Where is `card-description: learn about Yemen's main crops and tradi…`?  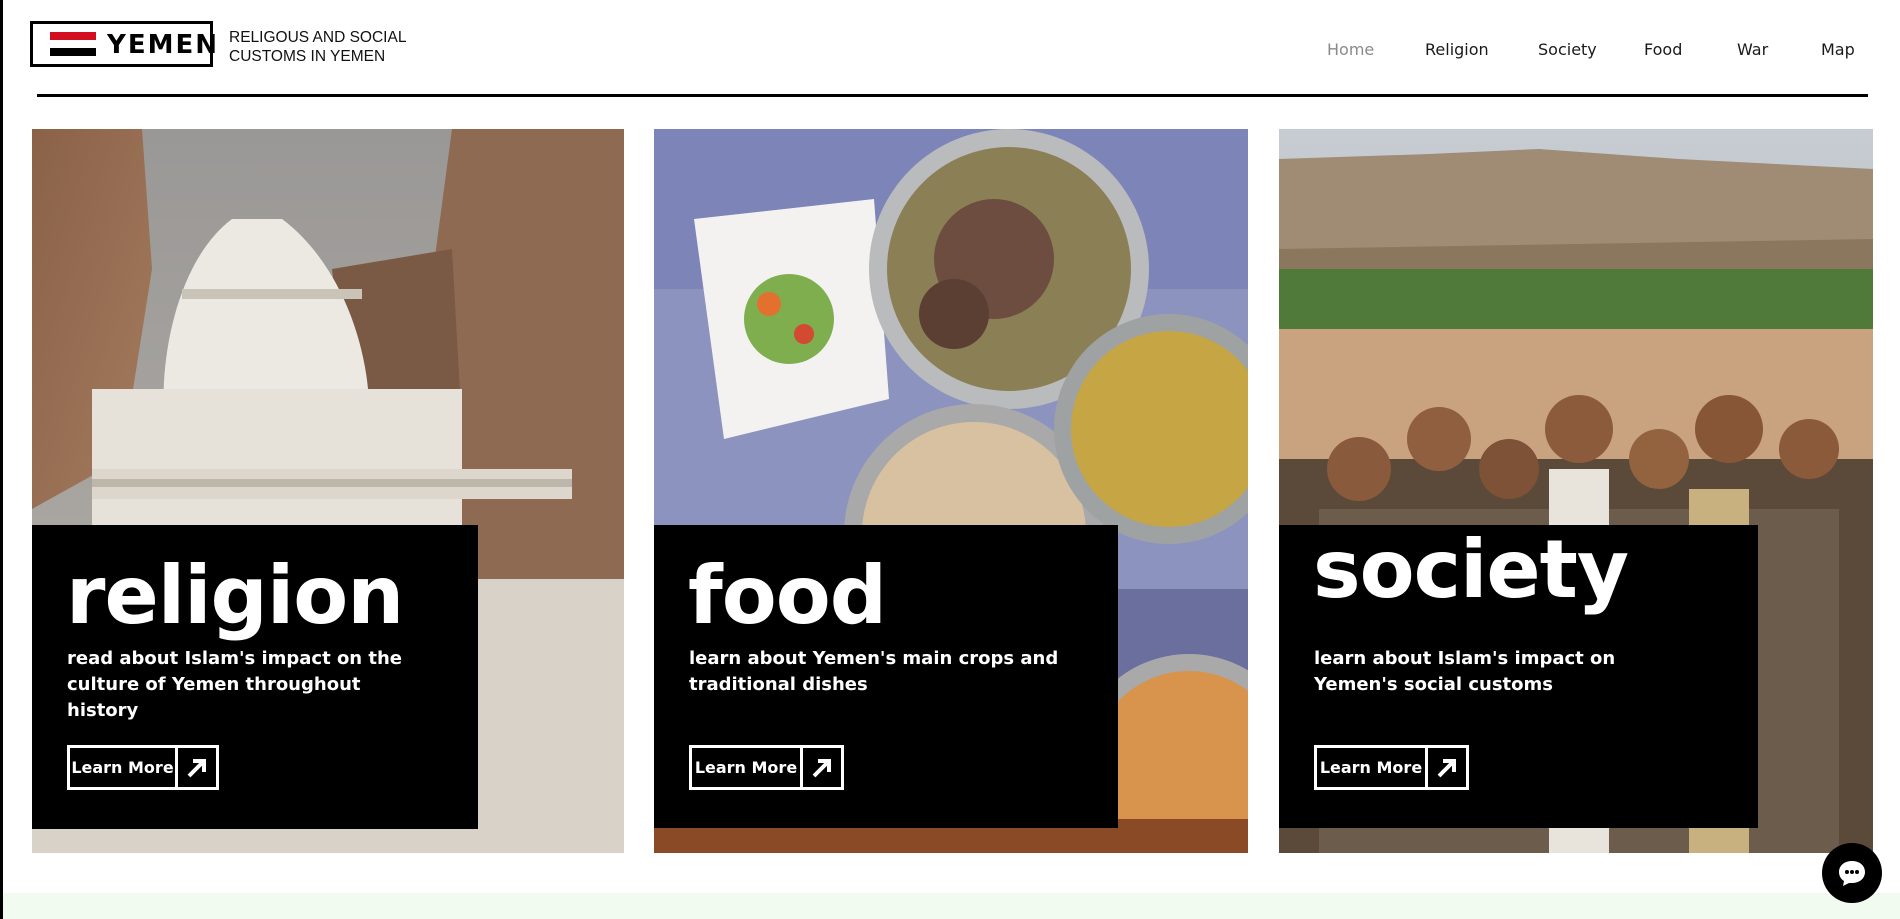 card-description: learn about Yemen's main crops and tradi… is located at coordinates (874, 671).